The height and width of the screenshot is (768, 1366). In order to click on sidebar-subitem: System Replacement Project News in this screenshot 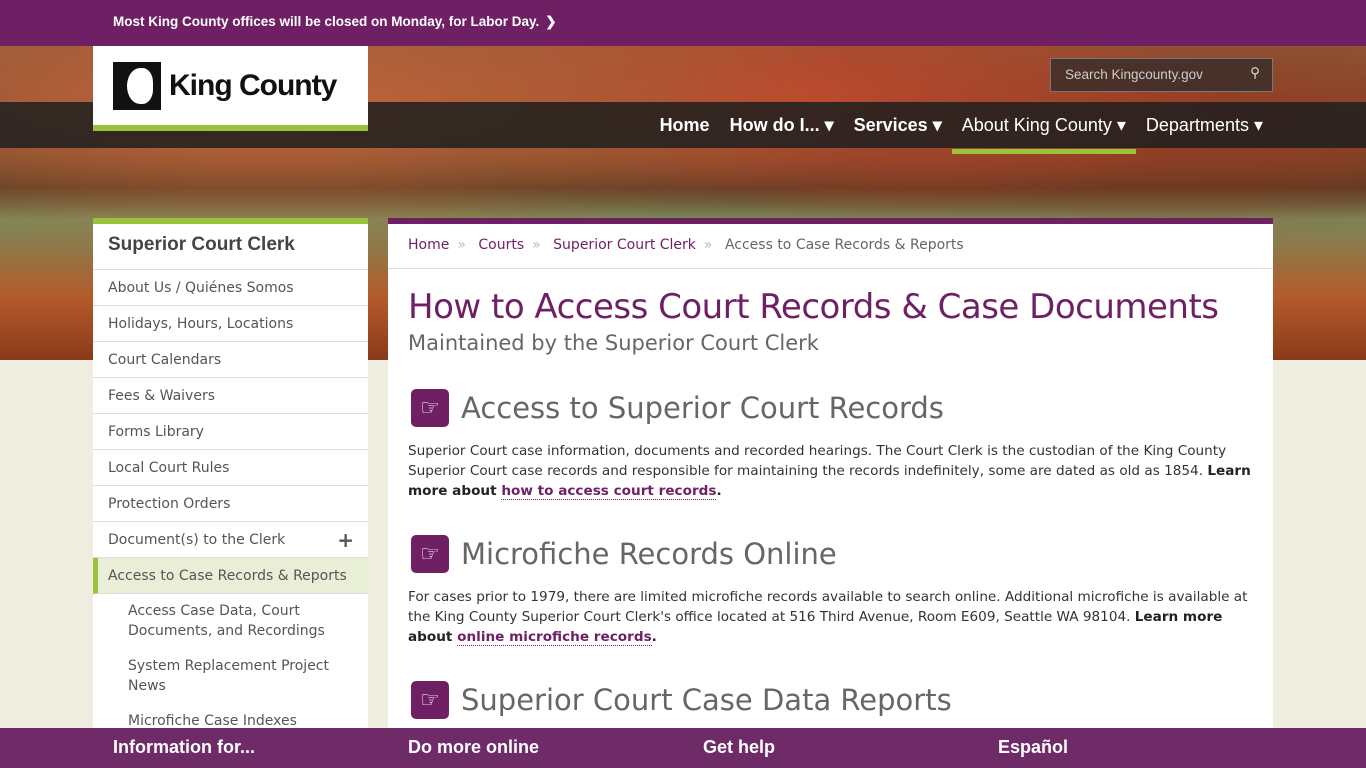, I will do `click(230, 676)`.